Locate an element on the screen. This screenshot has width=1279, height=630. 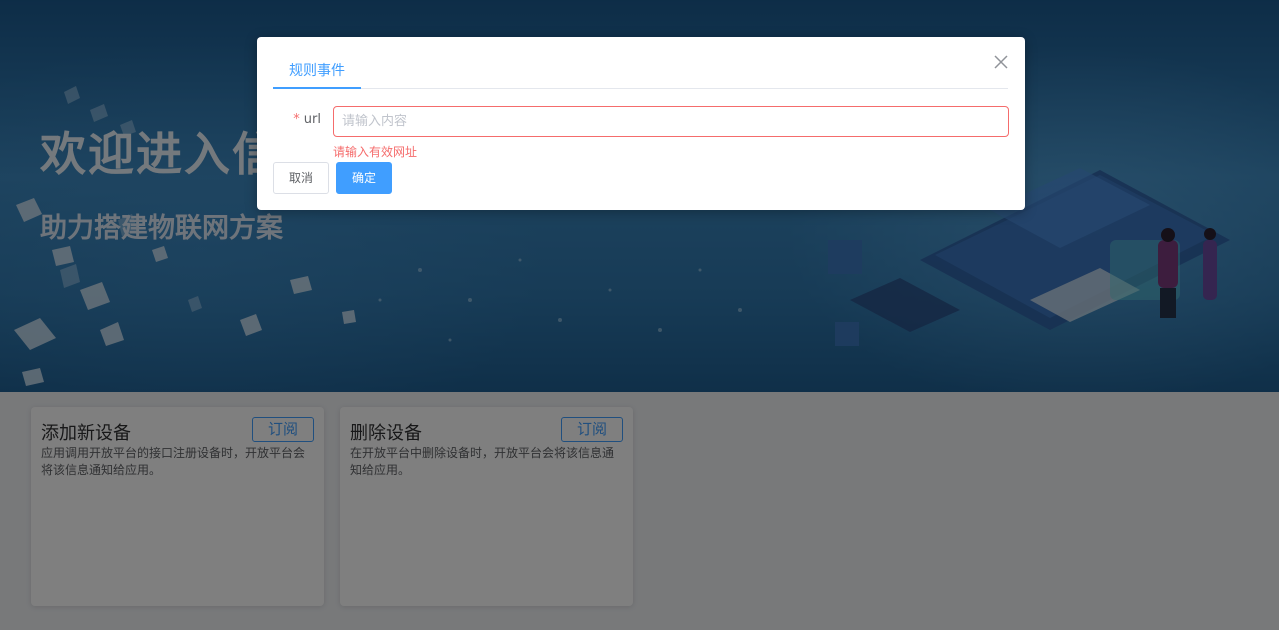
url-label-text: url is located at coordinates (312, 119).